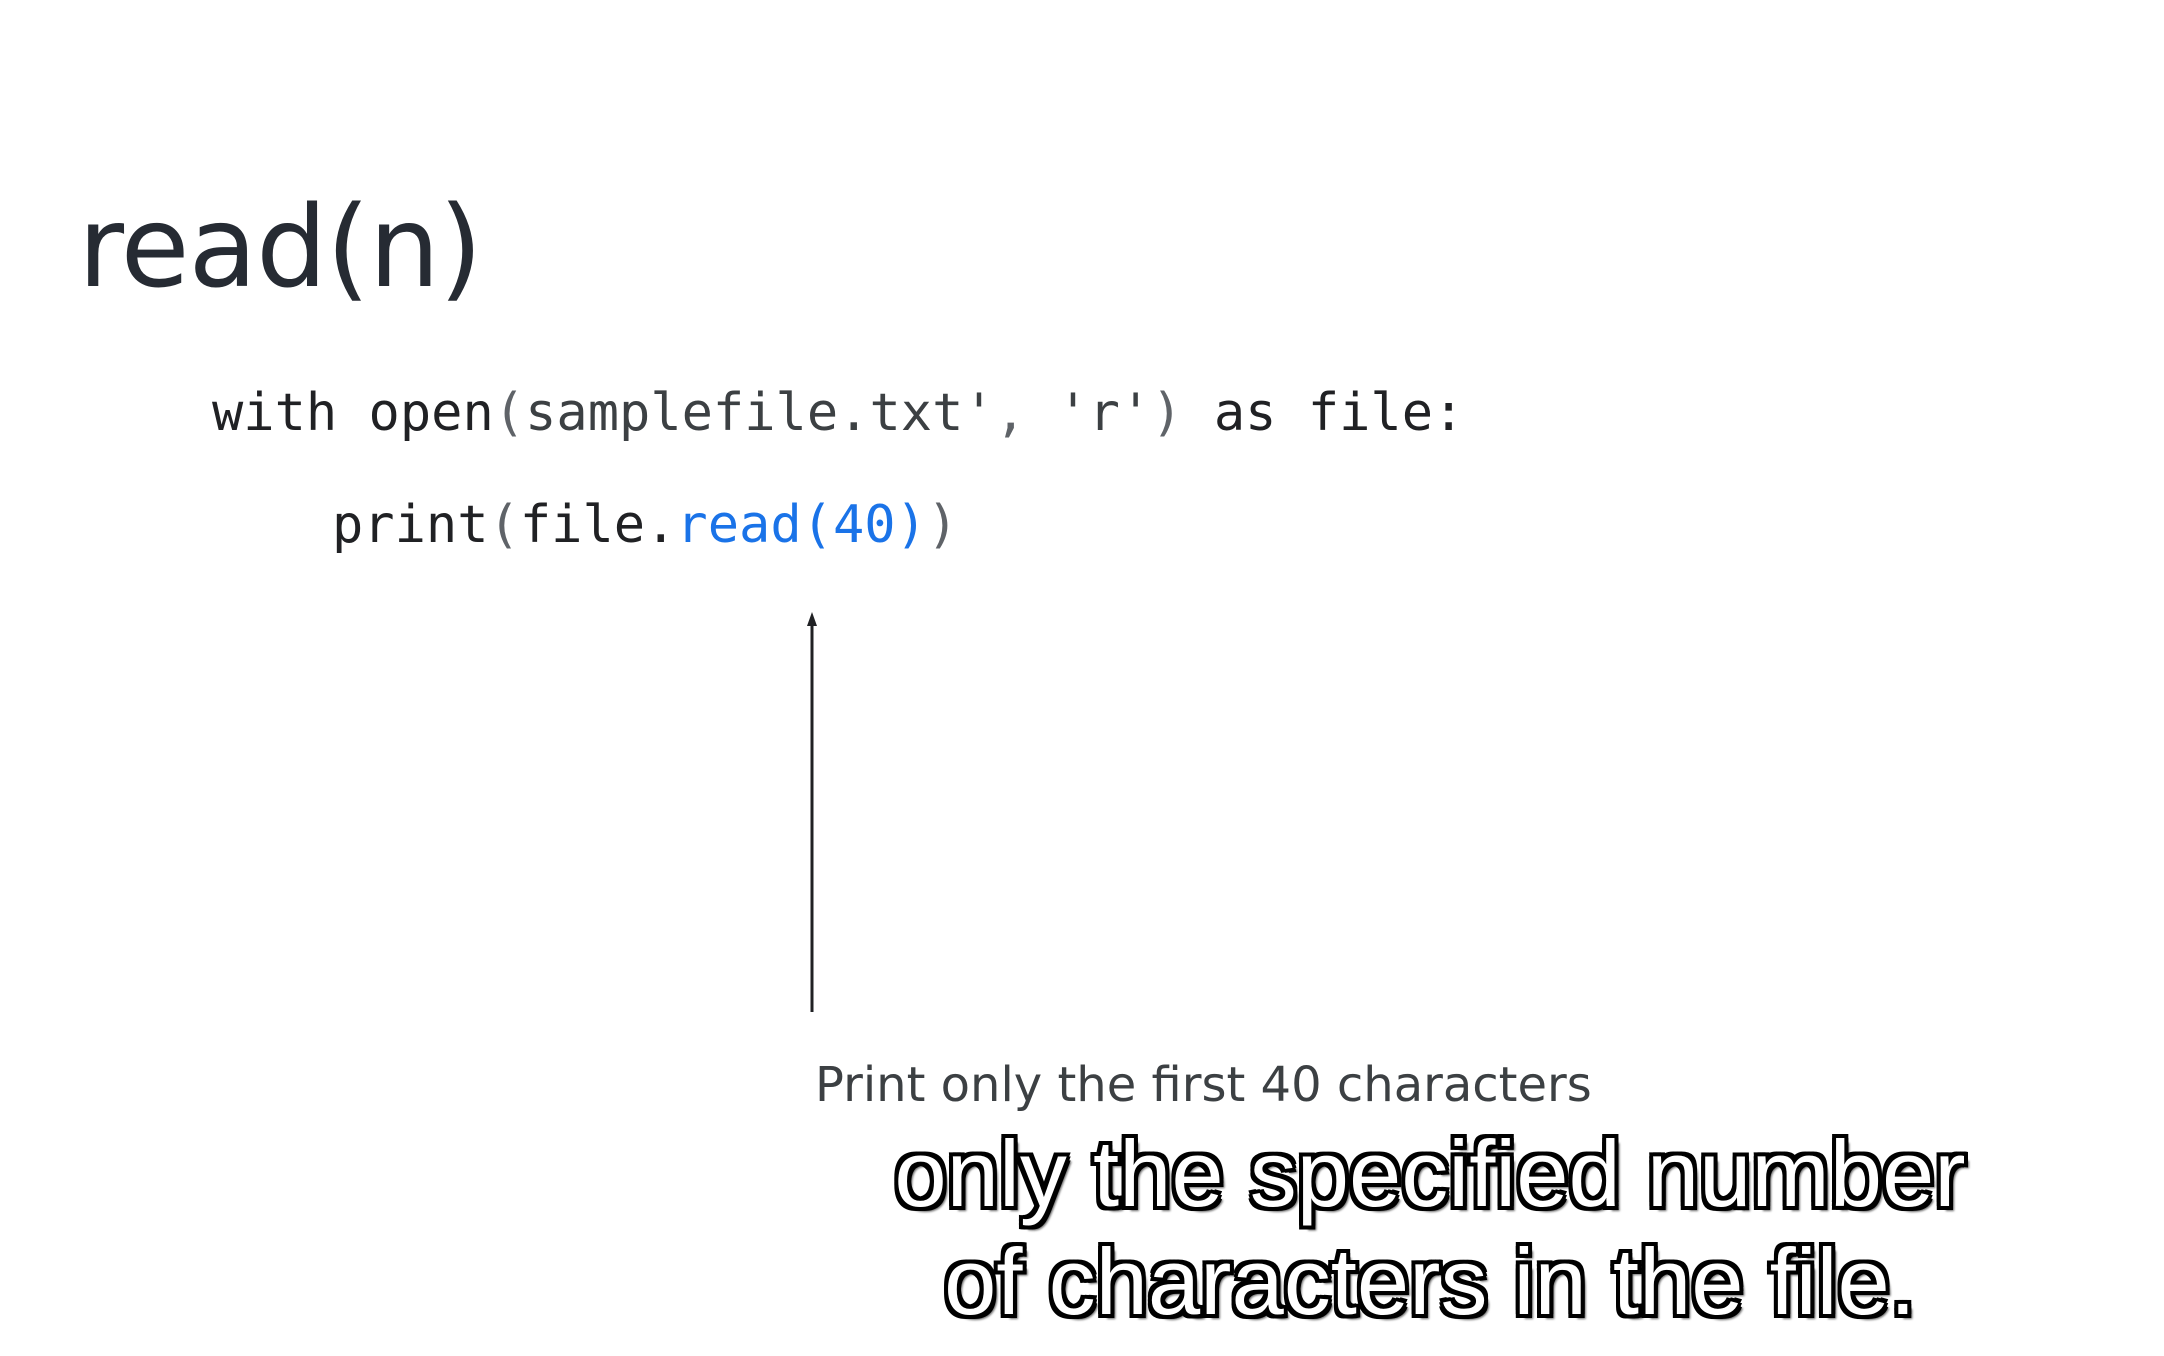  What do you see at coordinates (280, 248) in the screenshot?
I see `slide-title: read(n)` at bounding box center [280, 248].